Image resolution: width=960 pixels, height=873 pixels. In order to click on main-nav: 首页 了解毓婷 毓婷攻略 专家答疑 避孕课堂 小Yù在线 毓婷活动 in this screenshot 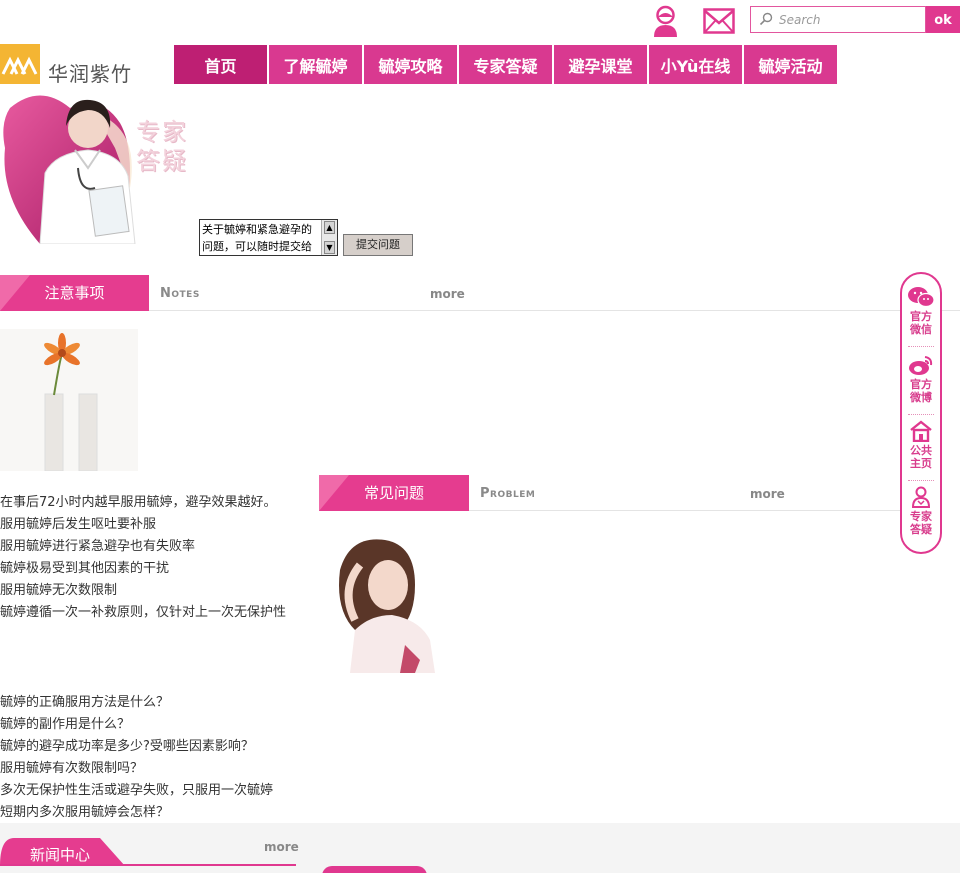, I will do `click(506, 64)`.